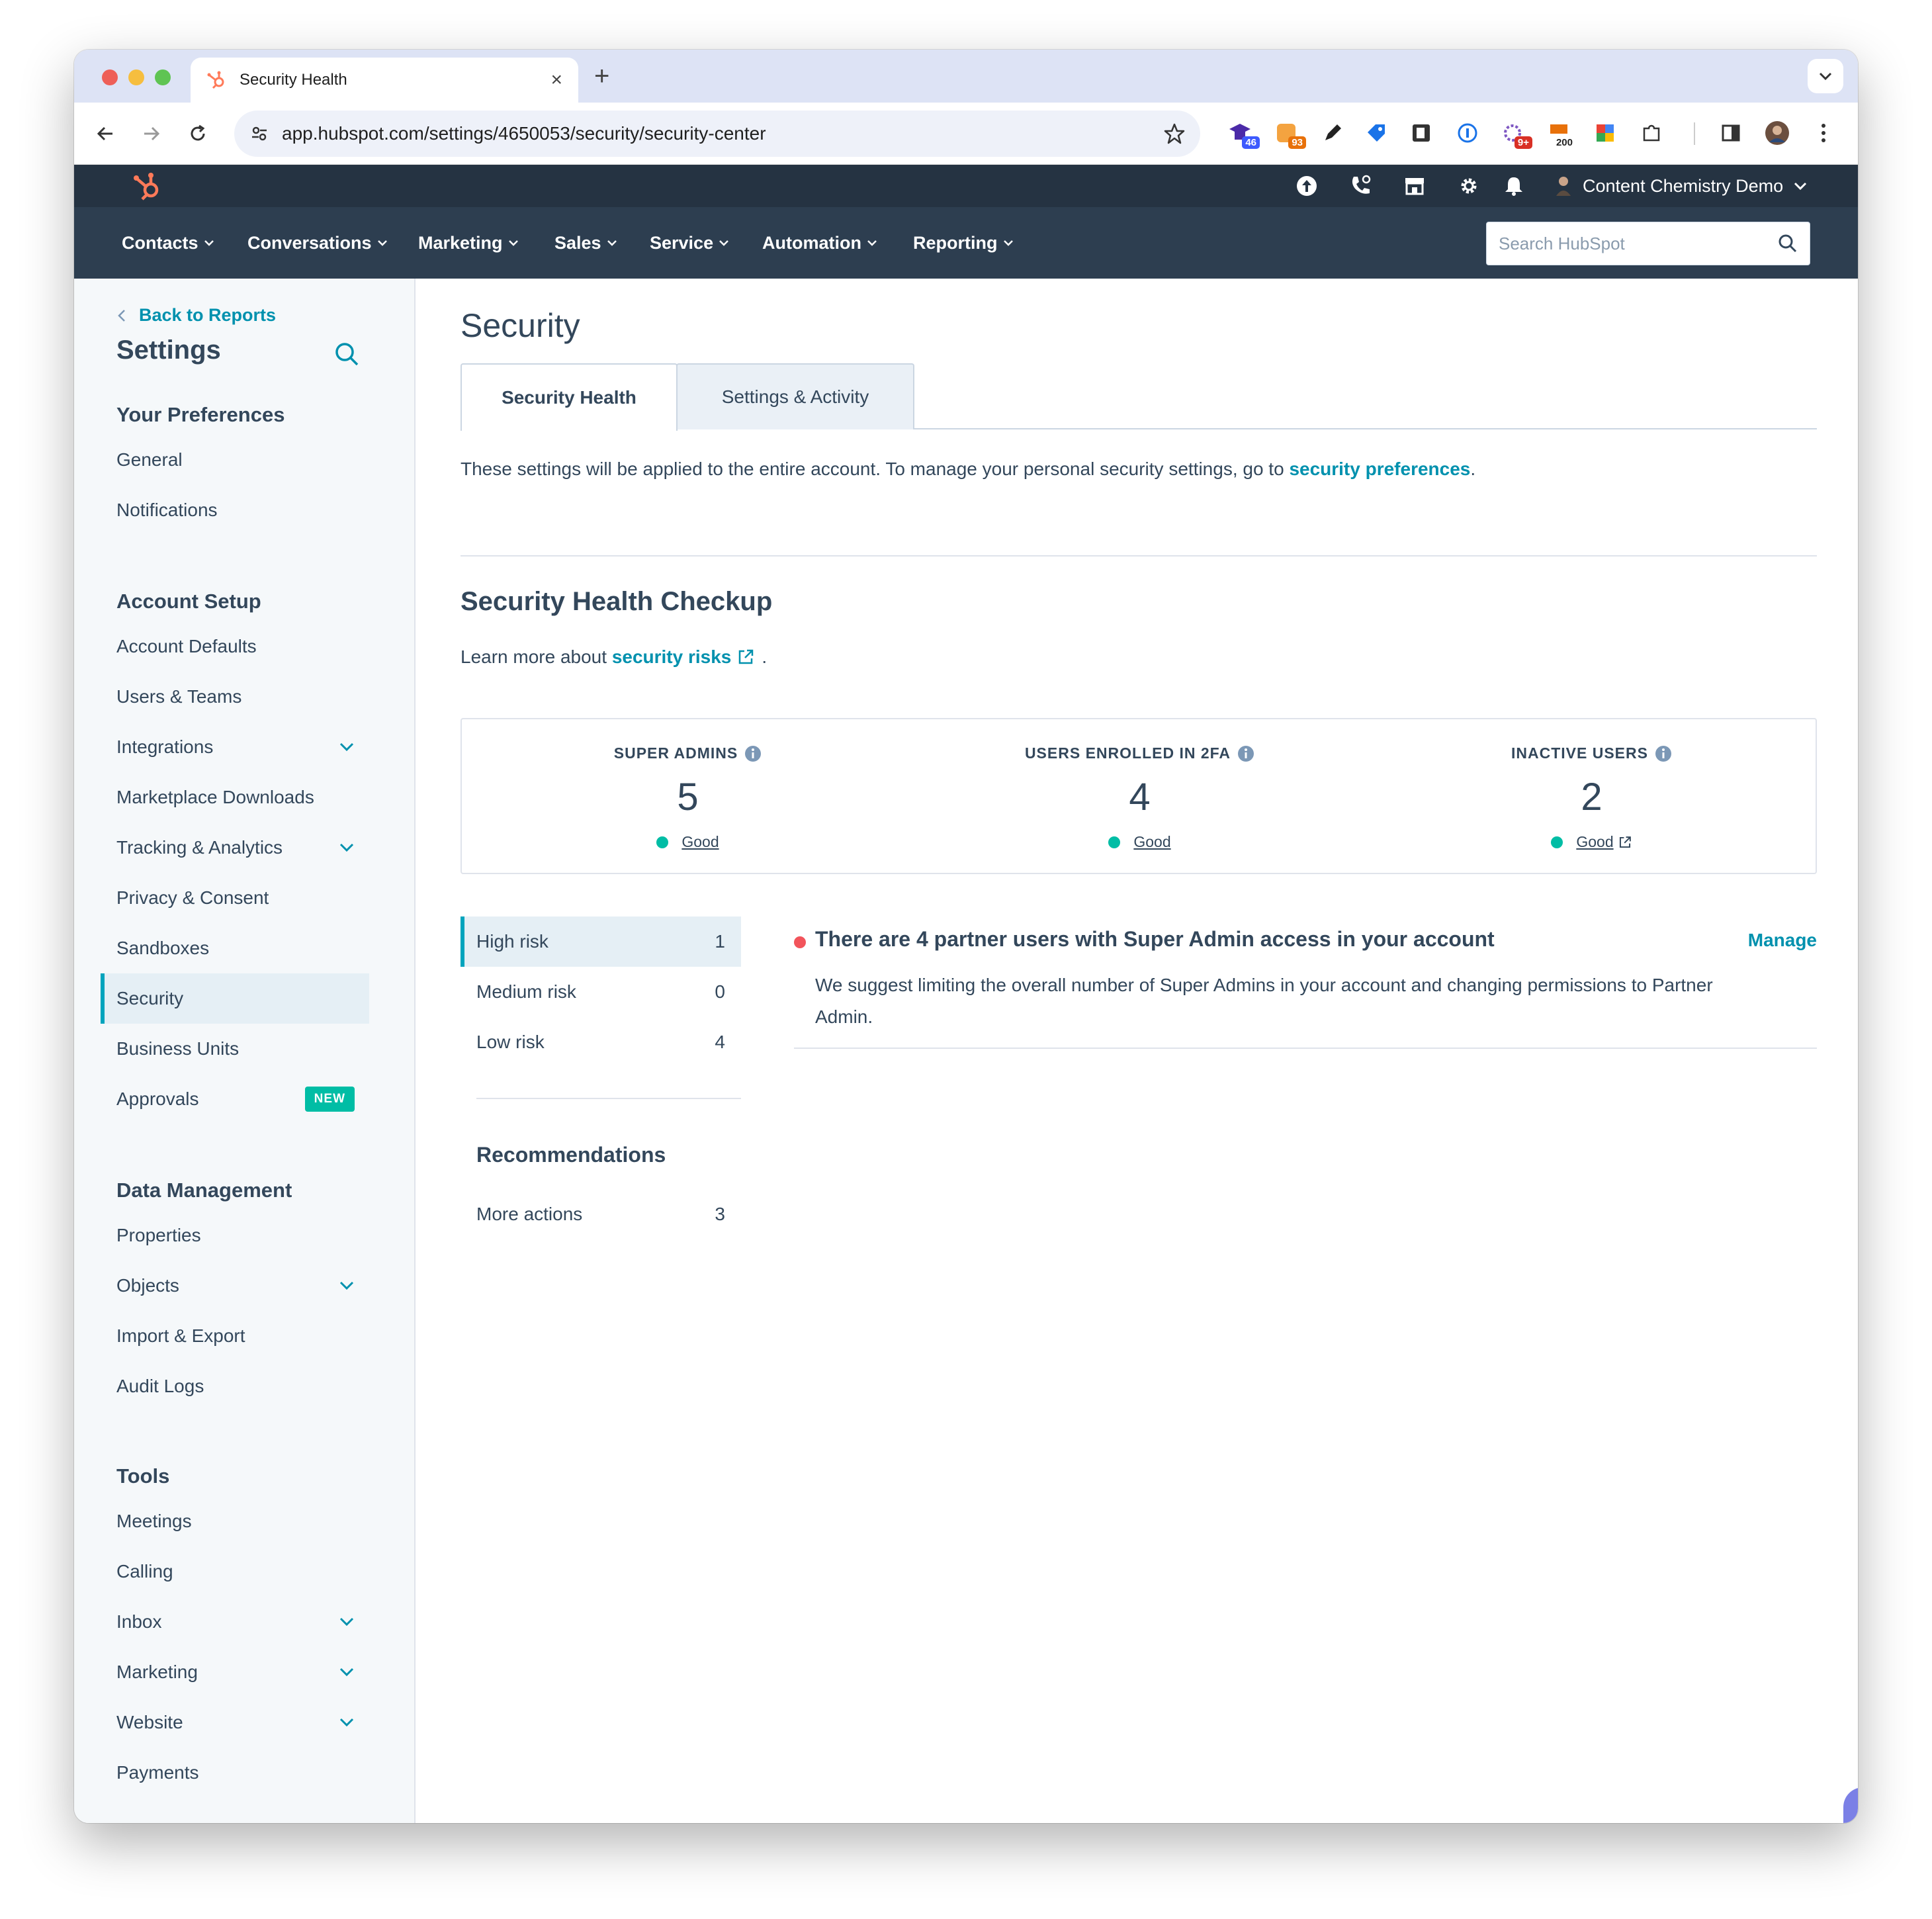  I want to click on pen-icon, so click(1332, 133).